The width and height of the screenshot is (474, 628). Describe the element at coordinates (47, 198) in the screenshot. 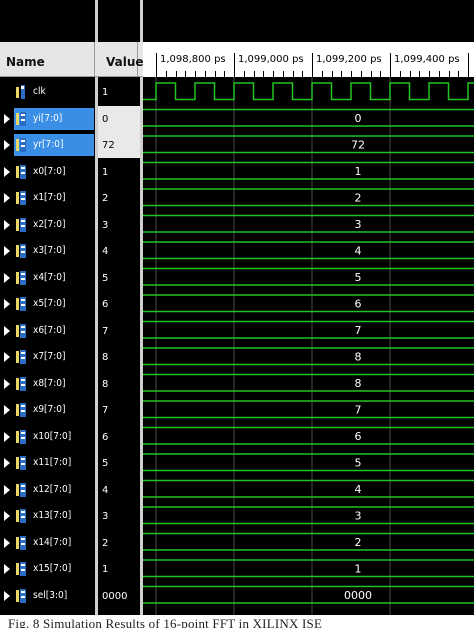

I see `signal-row: x1[7:0]` at that location.